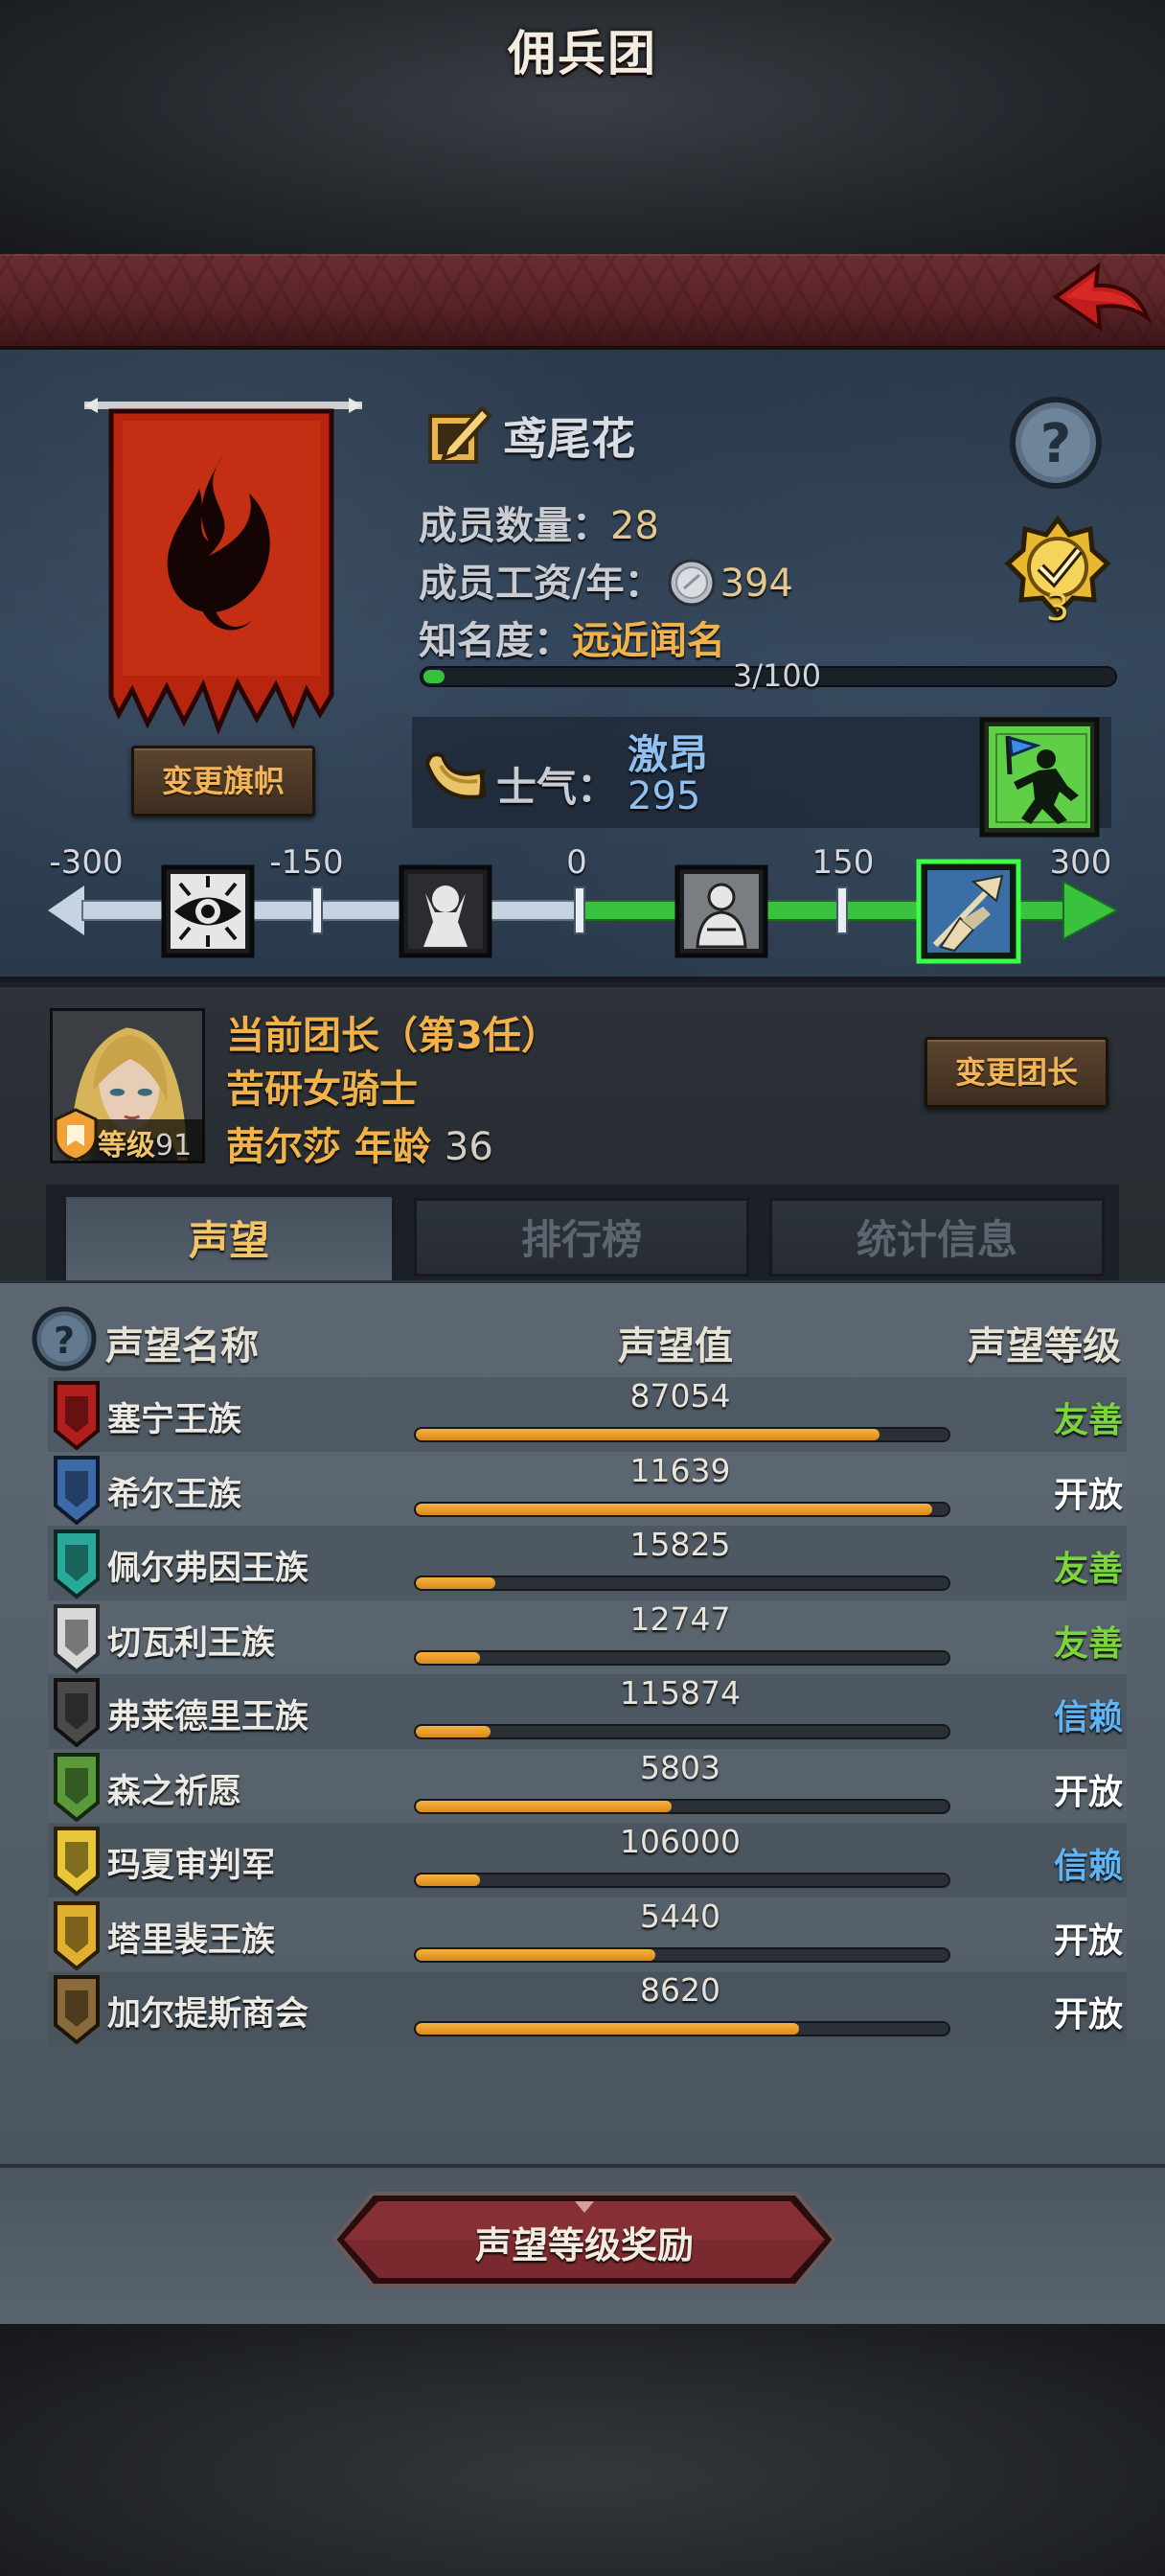 The height and width of the screenshot is (2576, 1165). I want to click on change-flag-button: 变更旗帜, so click(223, 781).